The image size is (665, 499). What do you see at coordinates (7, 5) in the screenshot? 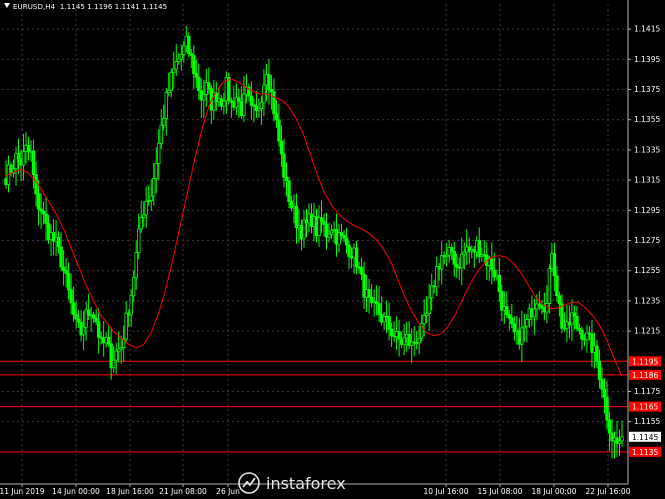
I see `collapse-triangle-icon` at bounding box center [7, 5].